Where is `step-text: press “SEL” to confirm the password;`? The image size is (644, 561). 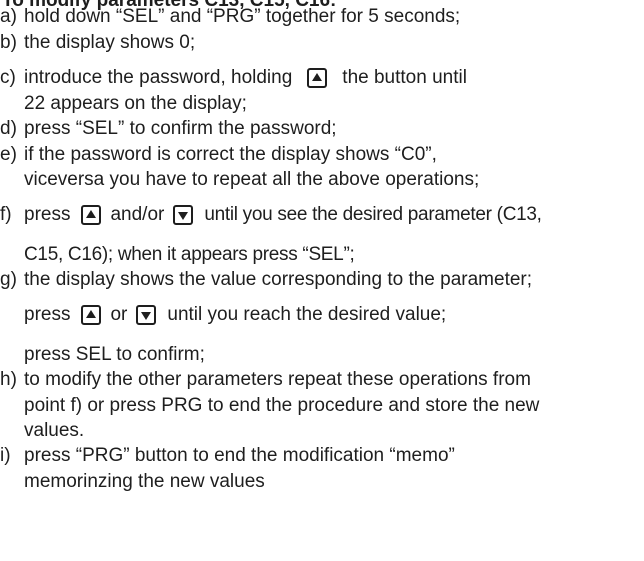 step-text: press “SEL” to confirm the password; is located at coordinates (180, 128).